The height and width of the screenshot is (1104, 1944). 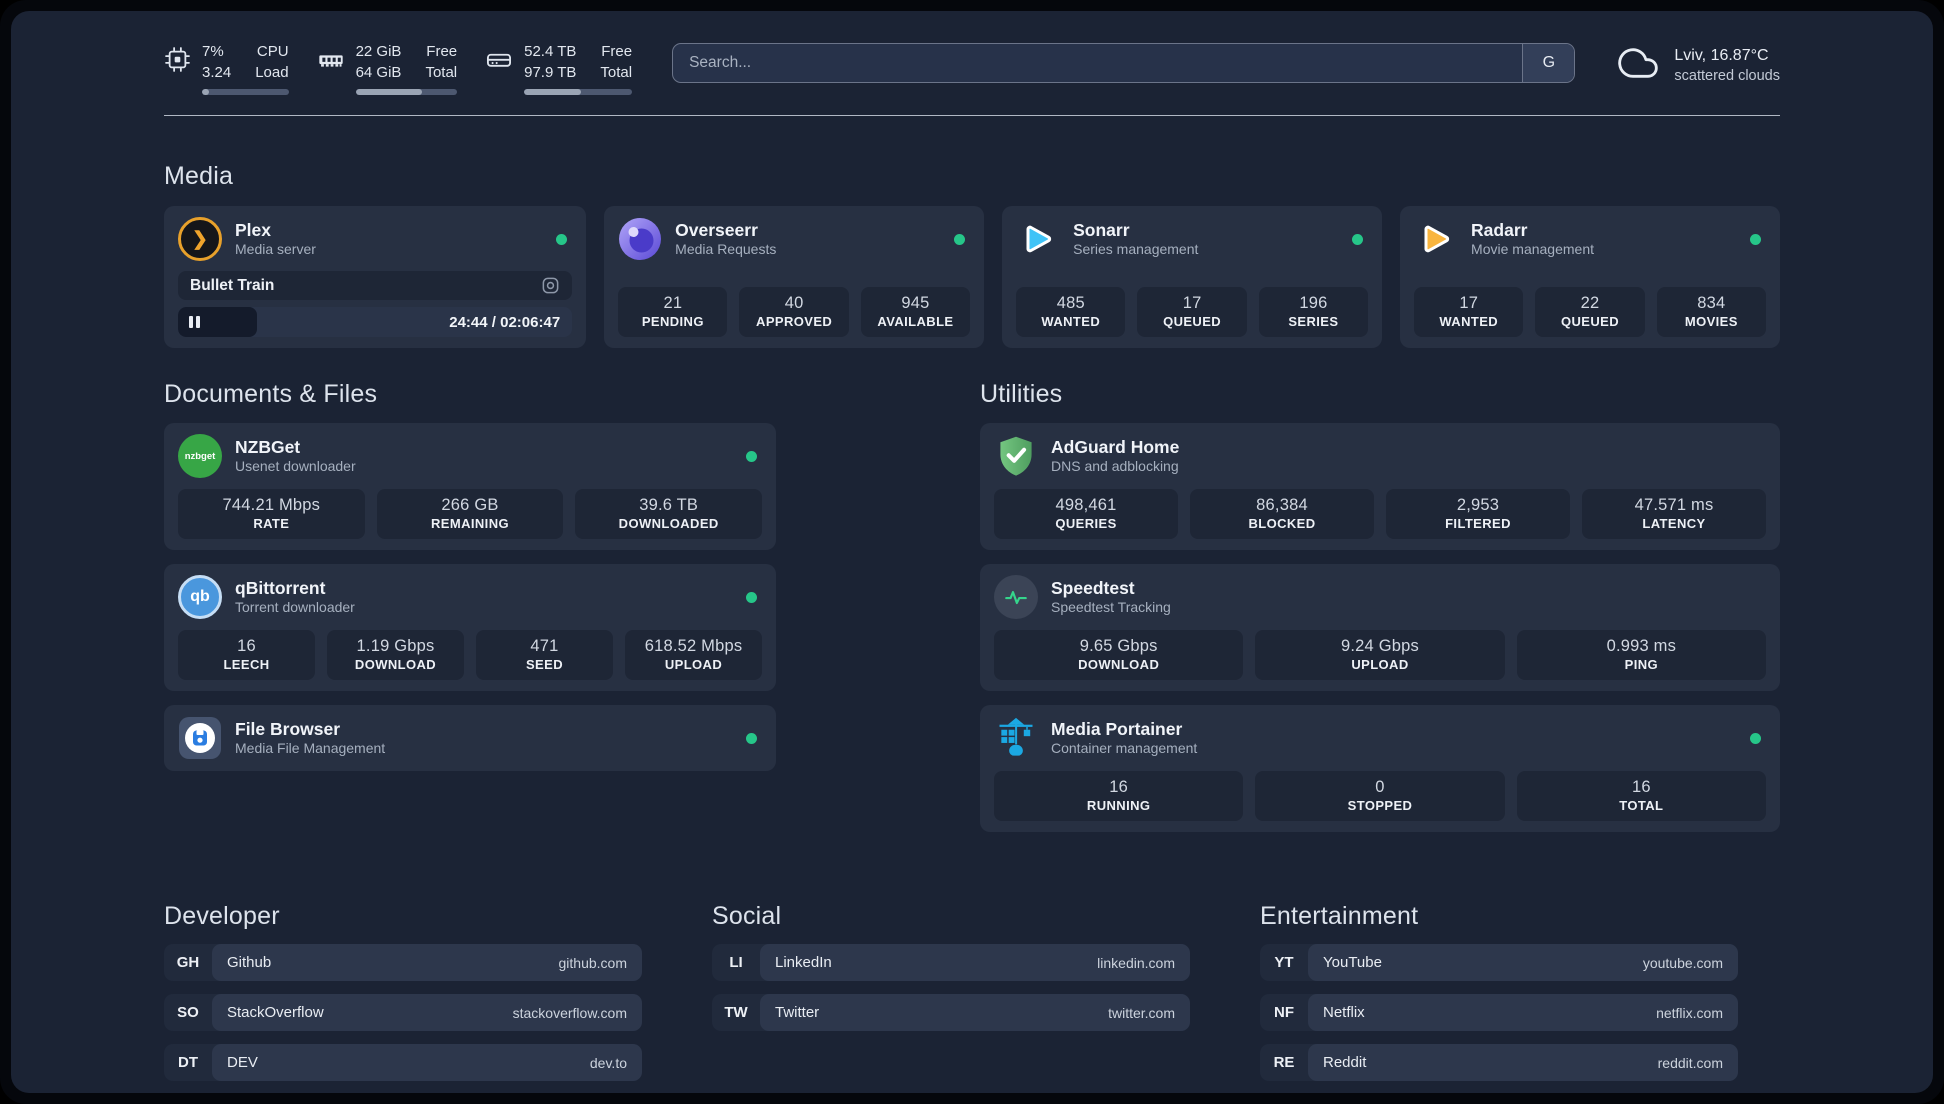 What do you see at coordinates (1021, 394) in the screenshot?
I see `section-title-utilities: Utilities` at bounding box center [1021, 394].